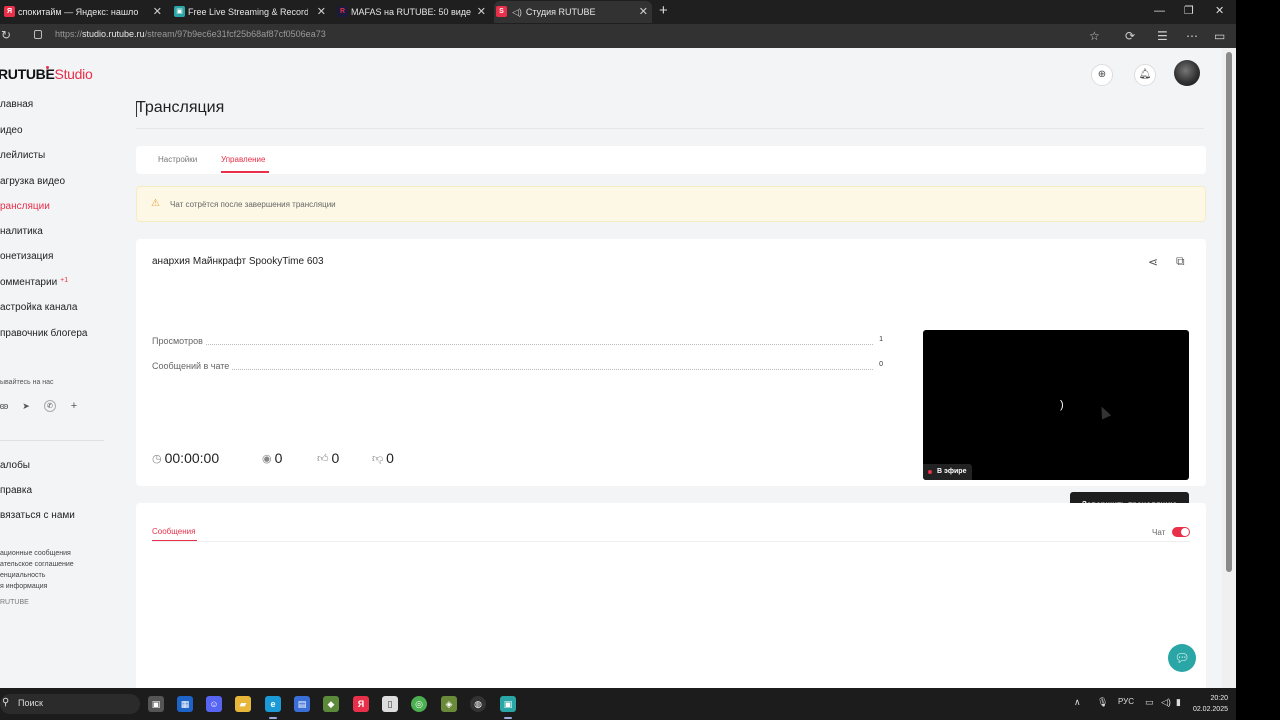  I want to click on toggle-knob, so click(1185, 532).